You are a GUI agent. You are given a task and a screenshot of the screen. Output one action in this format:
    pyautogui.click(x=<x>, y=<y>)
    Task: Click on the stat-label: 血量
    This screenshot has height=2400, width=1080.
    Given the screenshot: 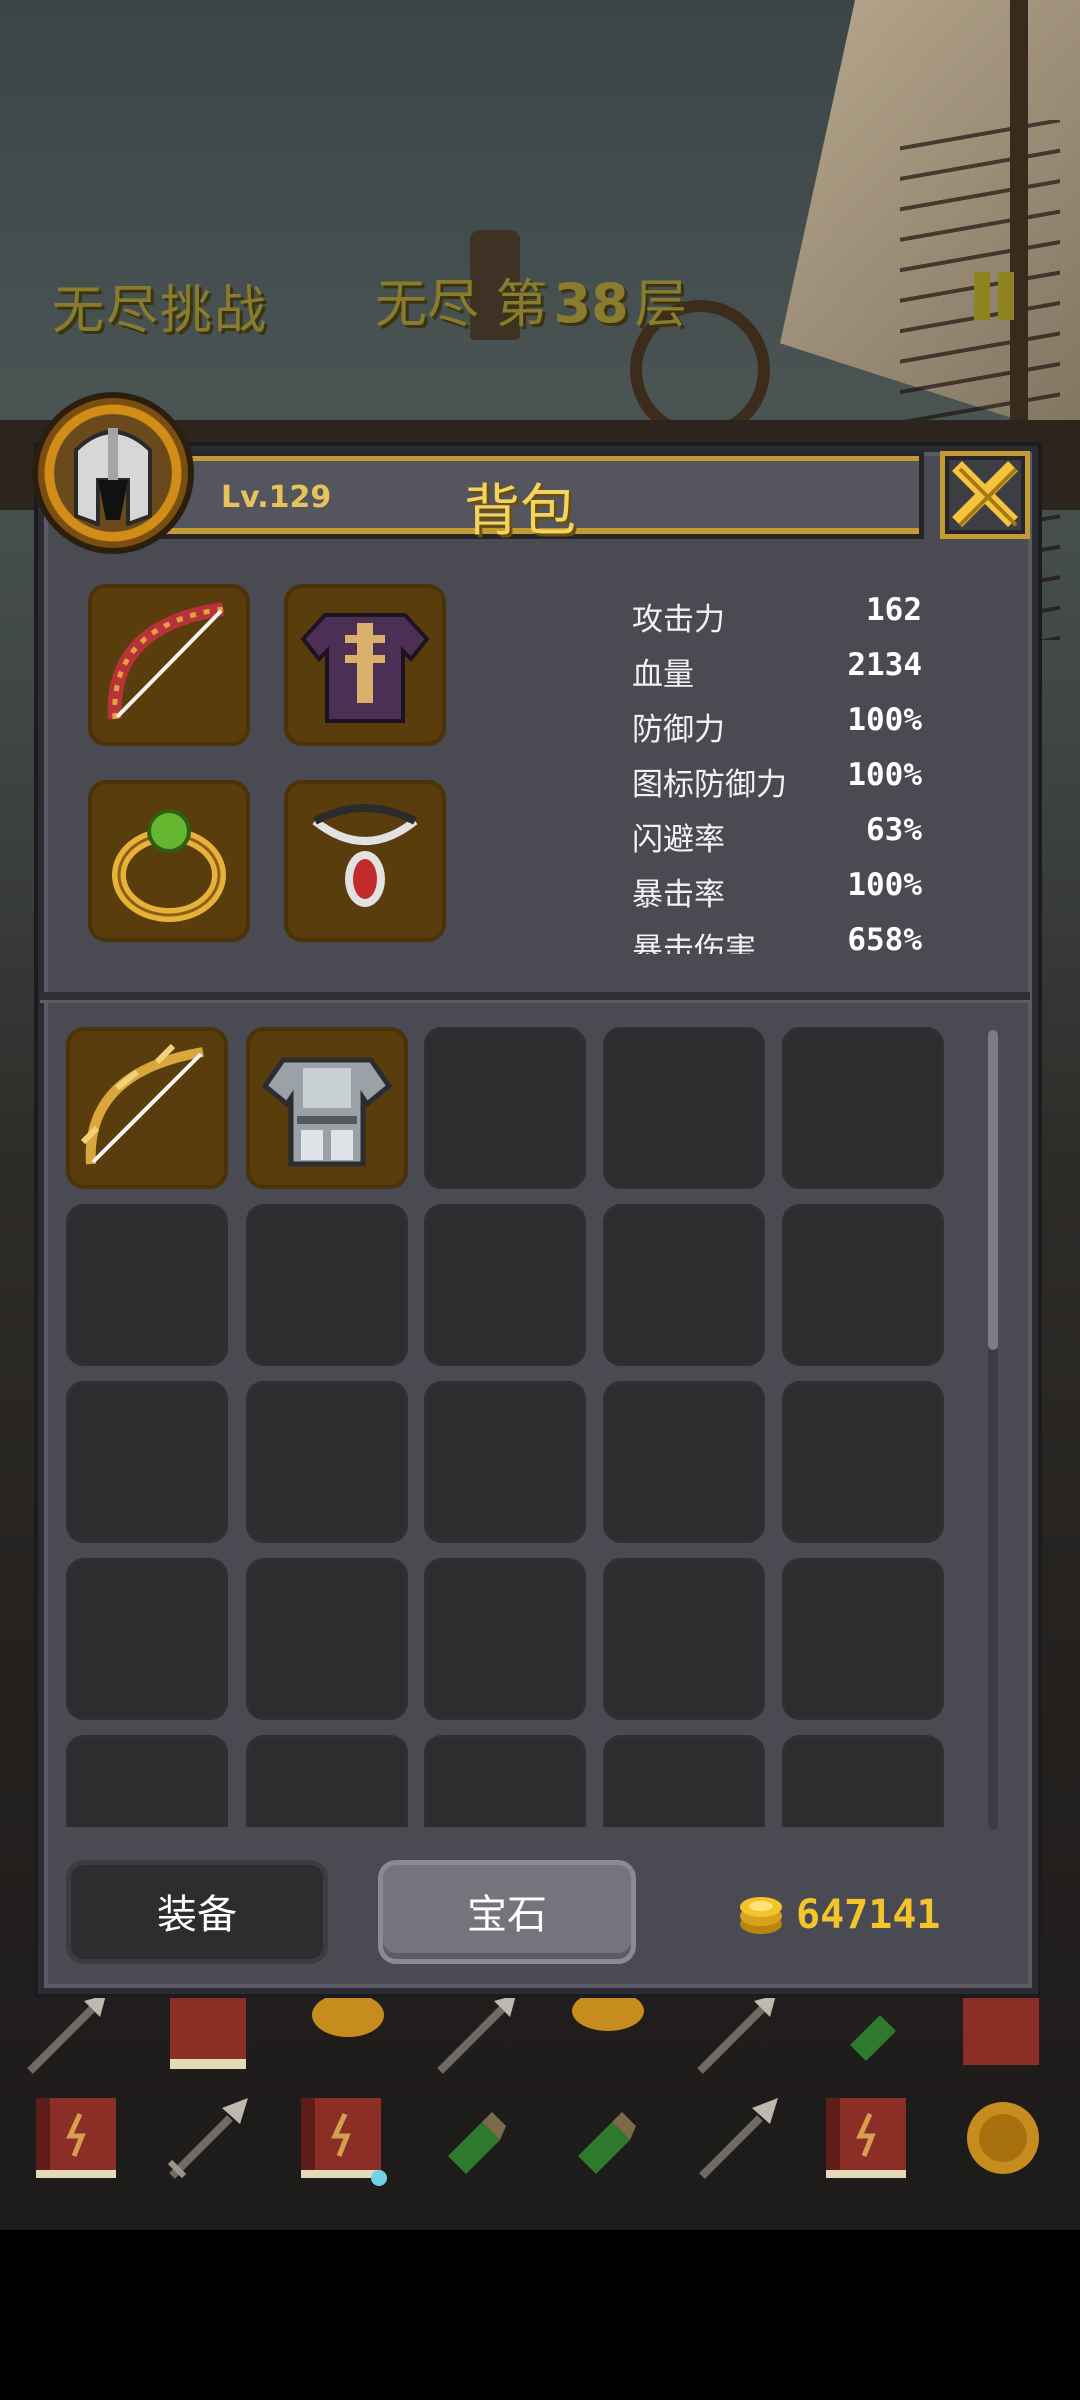 What is the action you would take?
    pyautogui.click(x=663, y=675)
    